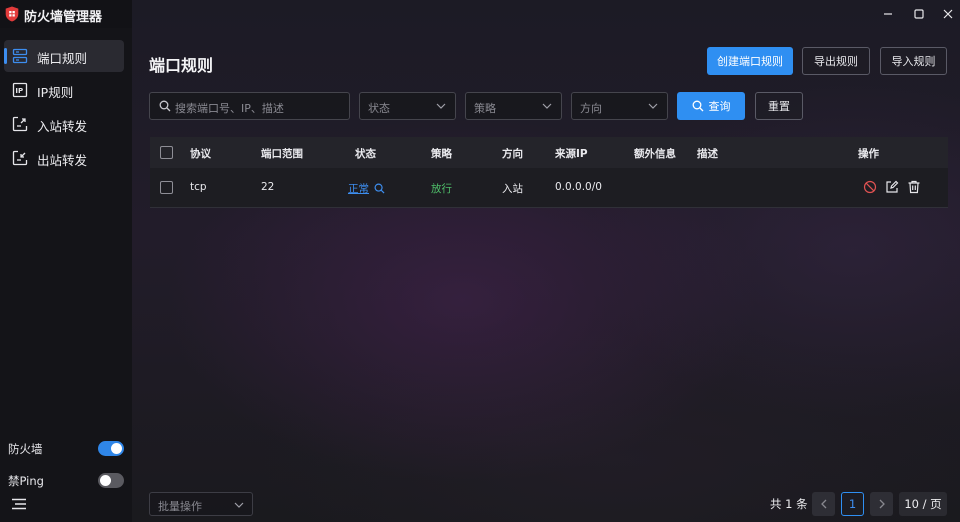  What do you see at coordinates (198, 187) in the screenshot?
I see `cell-protocol: tcp` at bounding box center [198, 187].